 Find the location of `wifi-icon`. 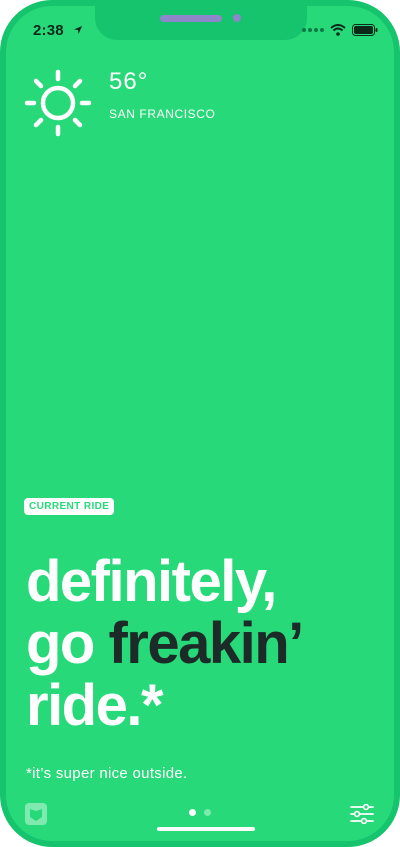

wifi-icon is located at coordinates (338, 30).